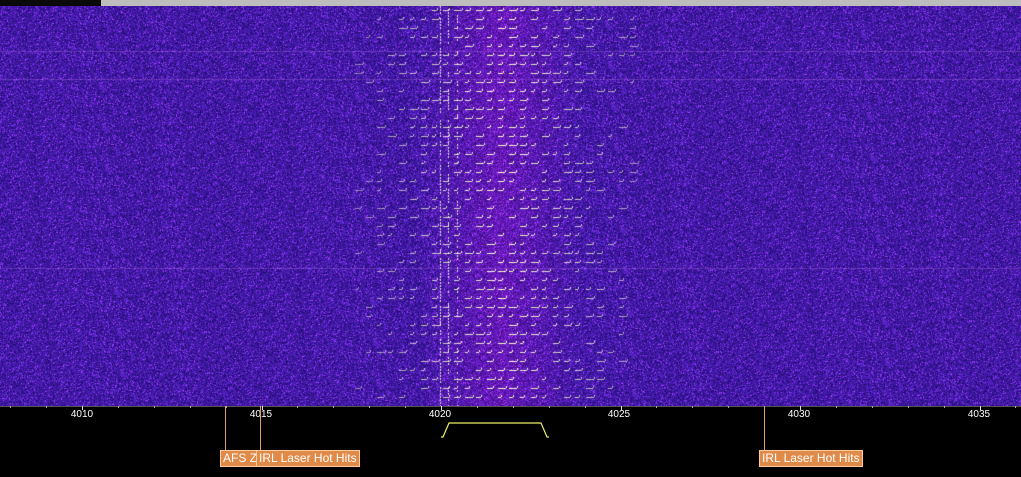  What do you see at coordinates (811, 458) in the screenshot?
I see `marker-label-irl-2: IRL Laser Hot Hits` at bounding box center [811, 458].